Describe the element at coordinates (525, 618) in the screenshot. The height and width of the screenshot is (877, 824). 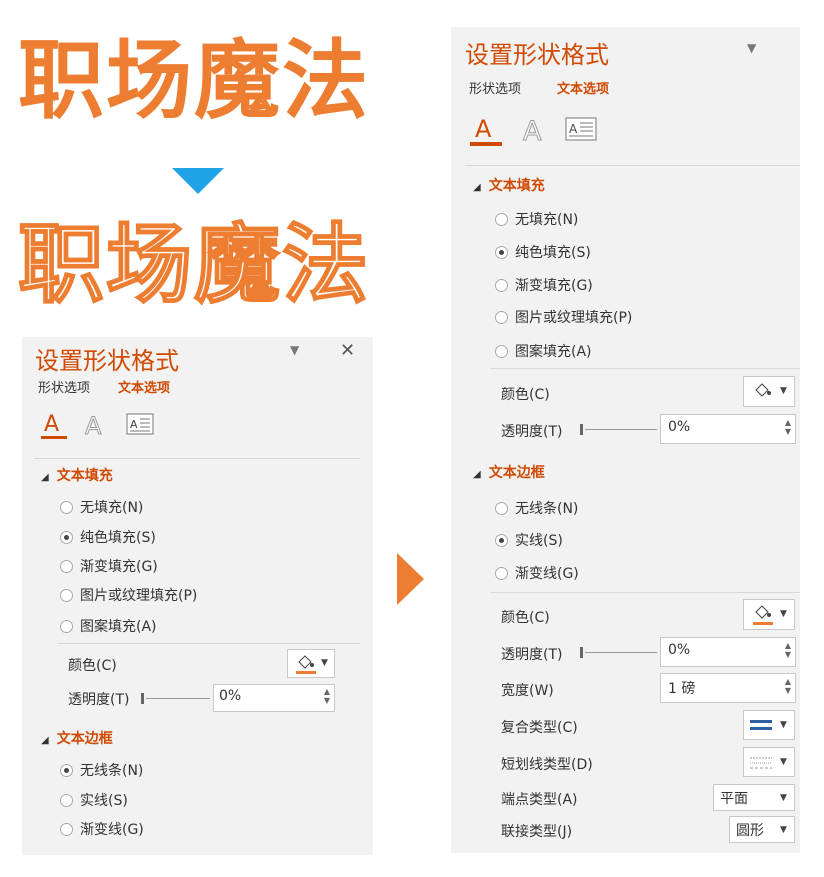
I see `border-color-label: 颜色(C)` at that location.